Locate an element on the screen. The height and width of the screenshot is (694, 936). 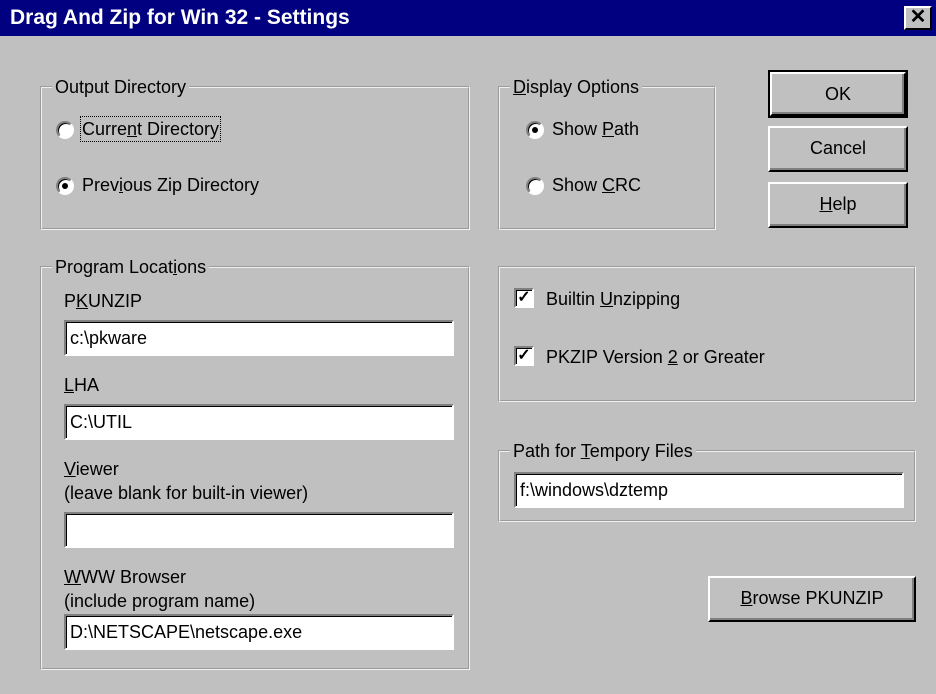
output-directory-legend: Output Directory is located at coordinates (121, 87).